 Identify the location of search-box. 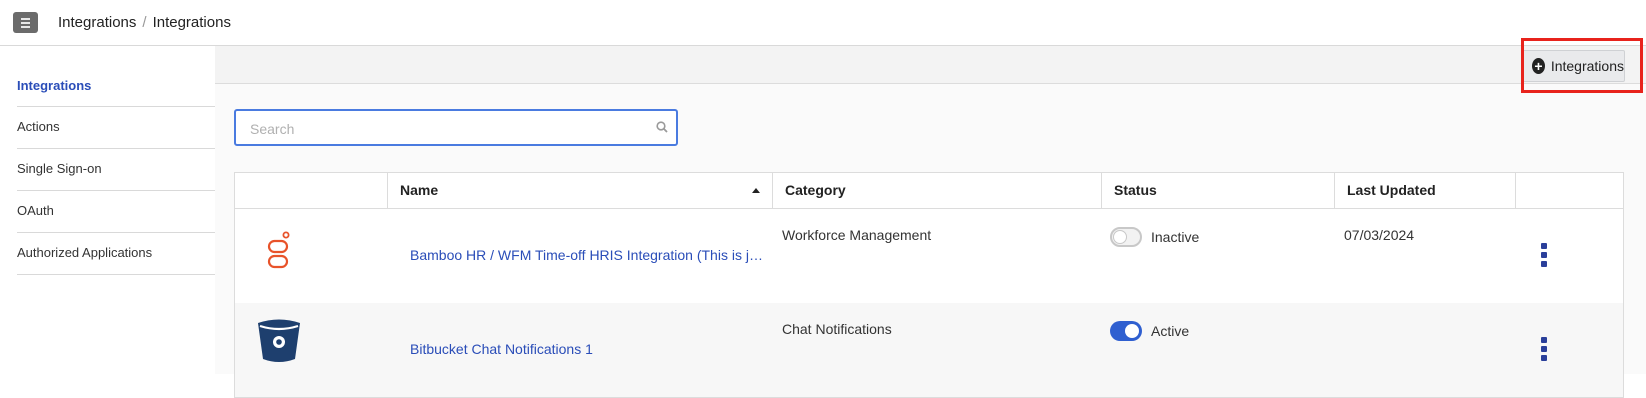
(456, 127).